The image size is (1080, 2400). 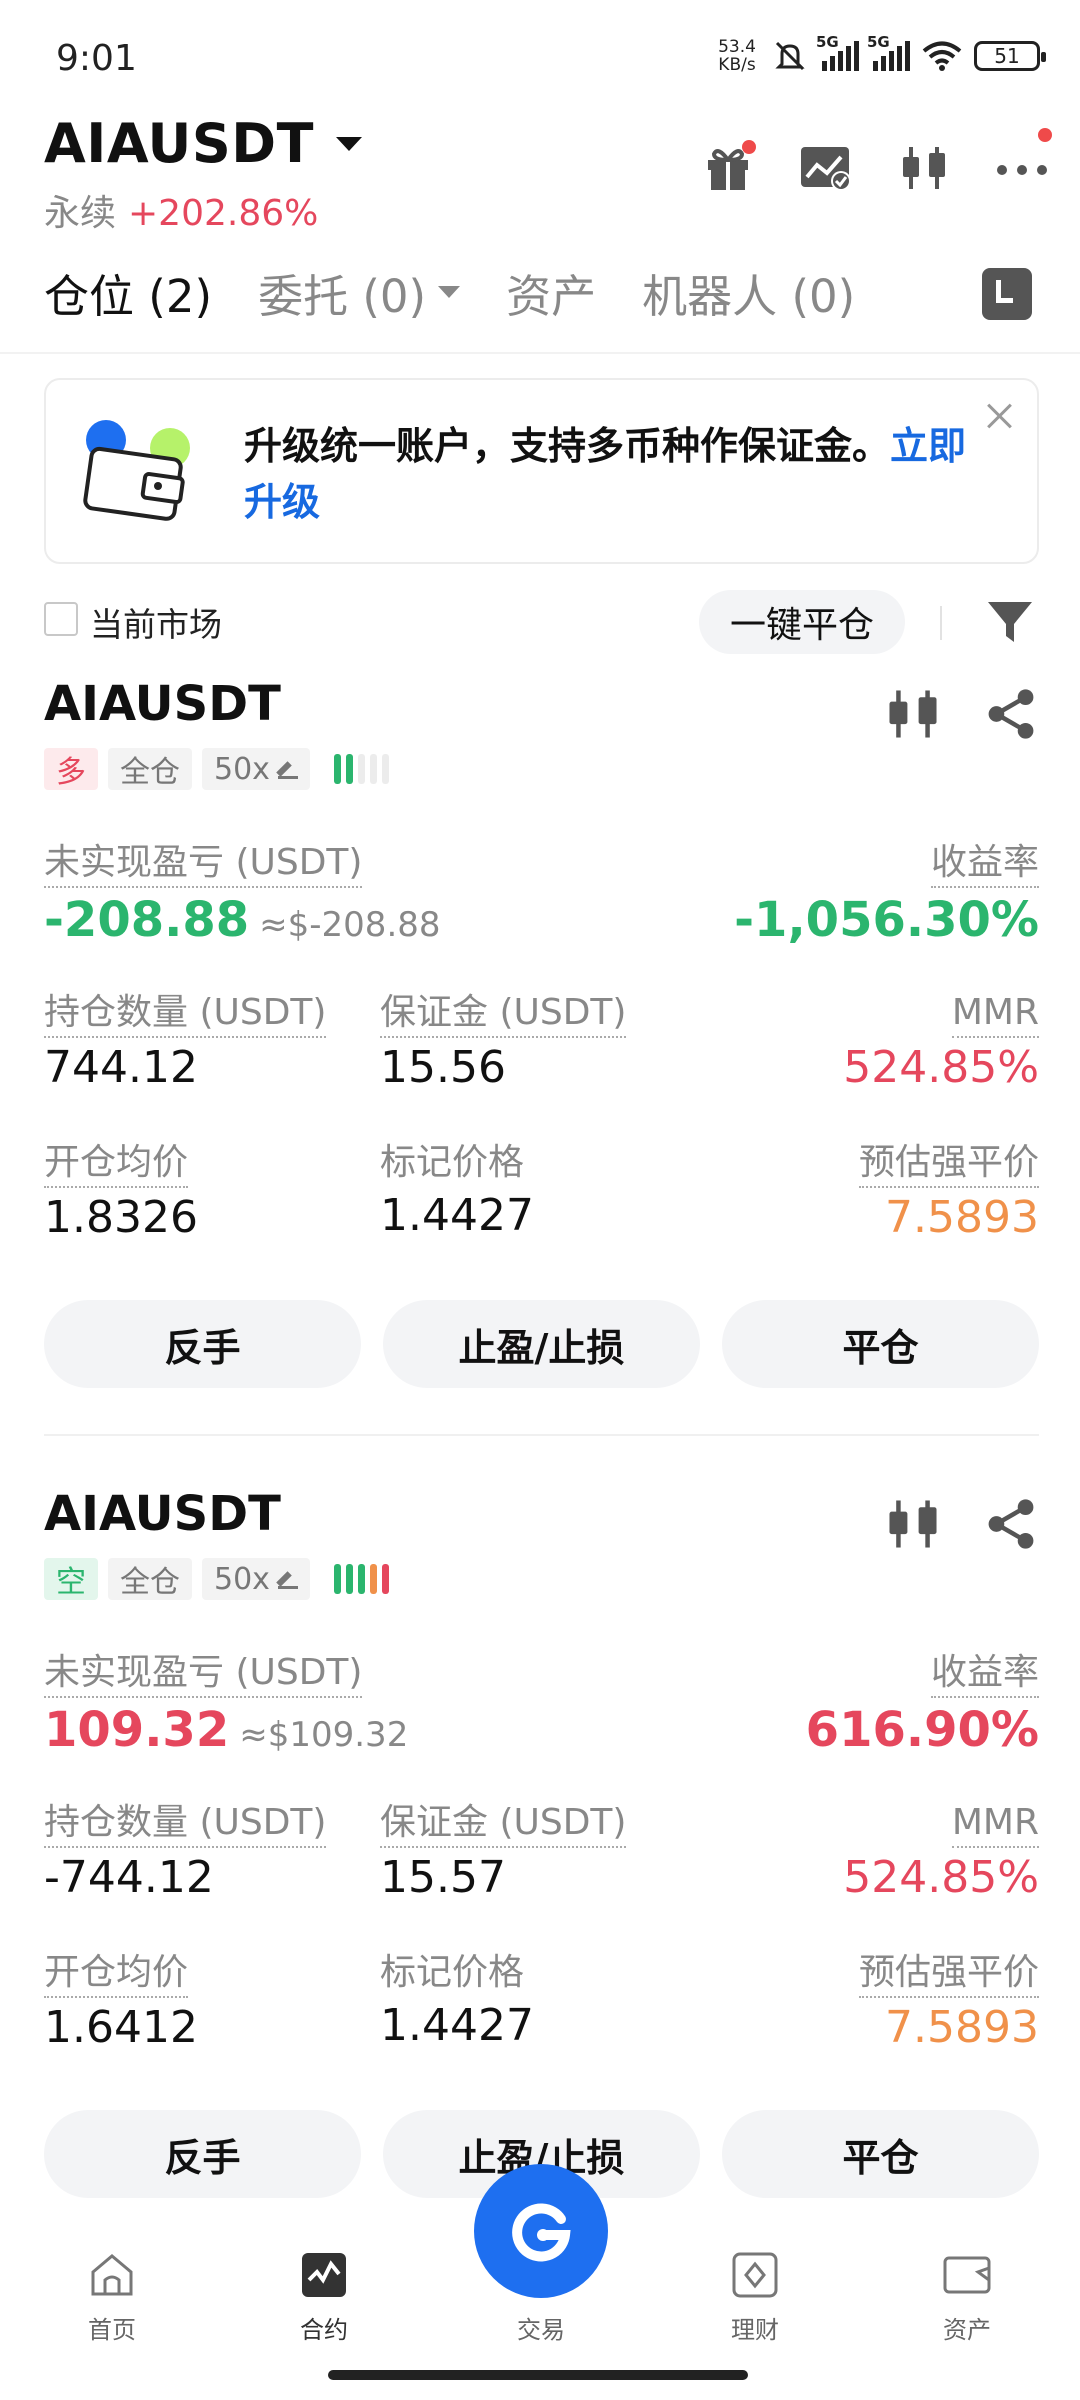 What do you see at coordinates (837, 52) in the screenshot?
I see `signal-icon-1: 5G` at bounding box center [837, 52].